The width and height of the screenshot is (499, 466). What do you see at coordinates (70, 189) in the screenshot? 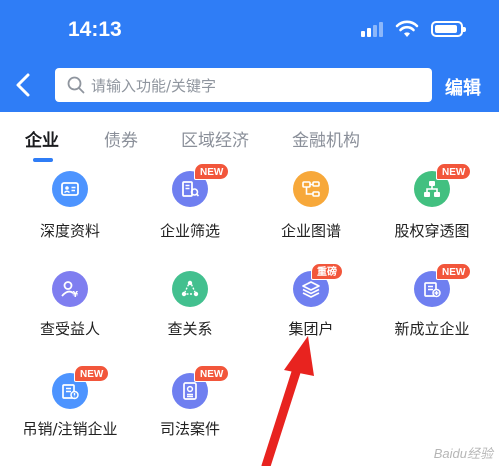
I see `profile-card-icon` at bounding box center [70, 189].